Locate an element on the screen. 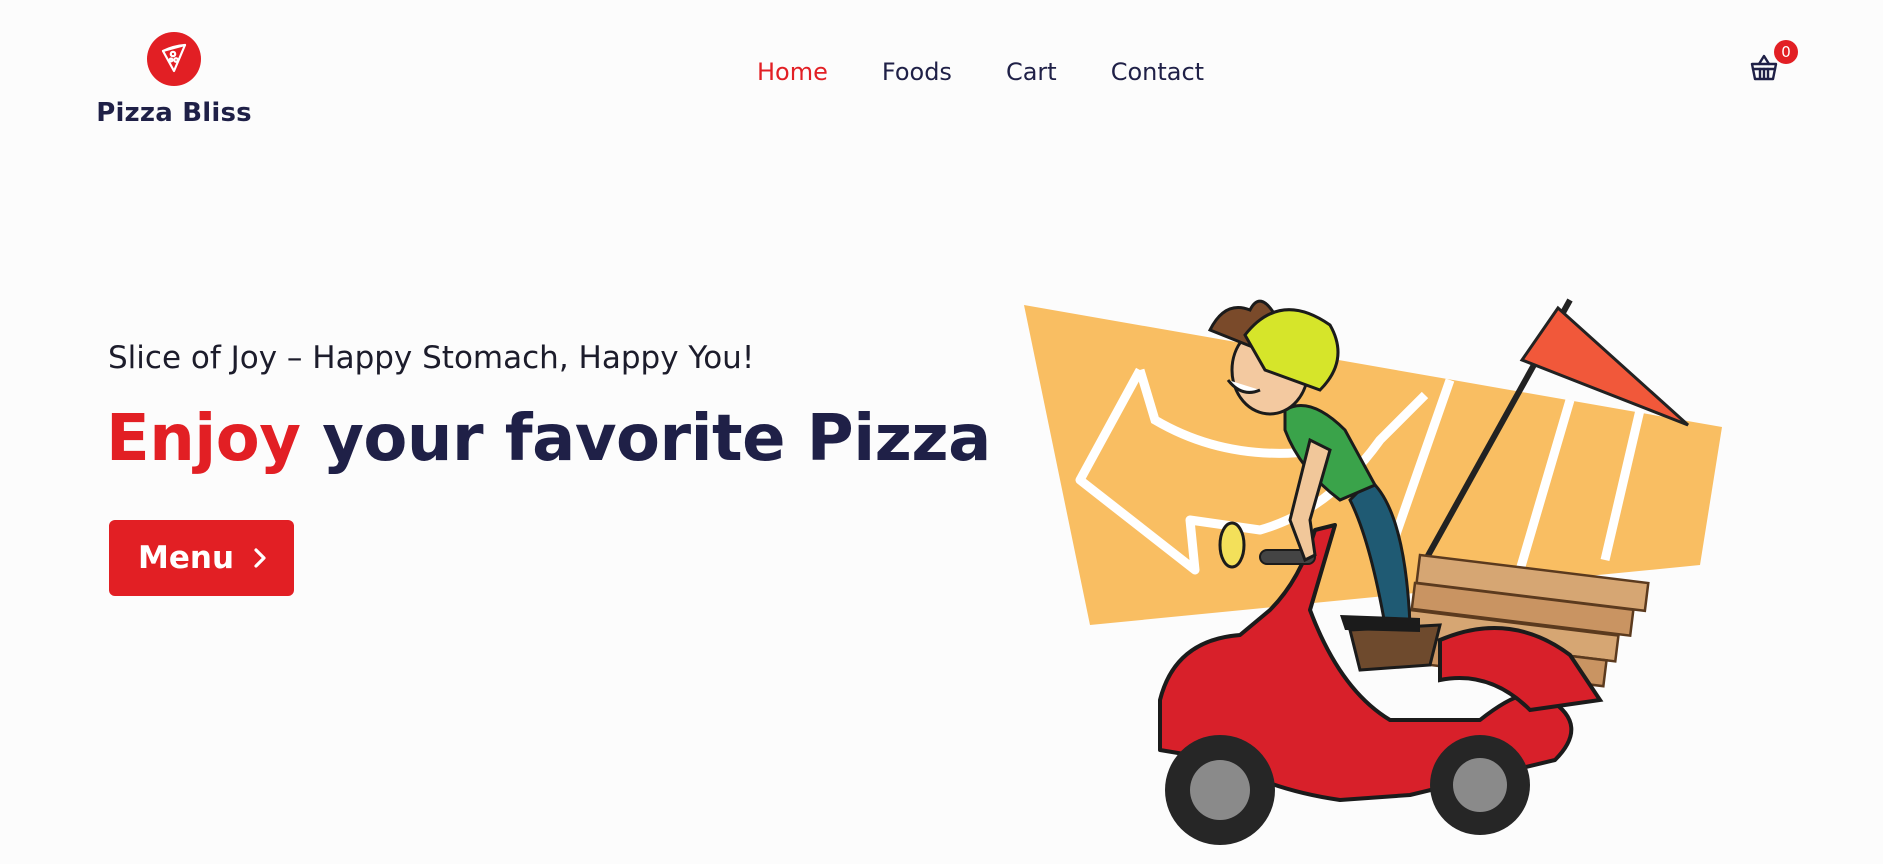 The height and width of the screenshot is (864, 1883). nav-home: Home is located at coordinates (792, 72).